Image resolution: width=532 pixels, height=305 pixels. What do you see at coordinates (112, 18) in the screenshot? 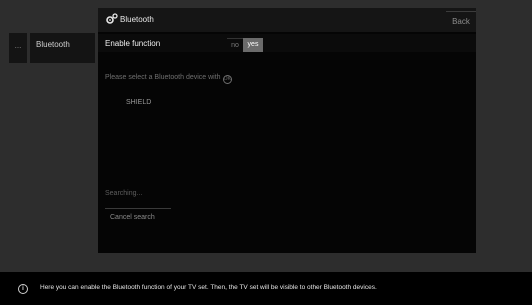
I see `gear-icon` at bounding box center [112, 18].